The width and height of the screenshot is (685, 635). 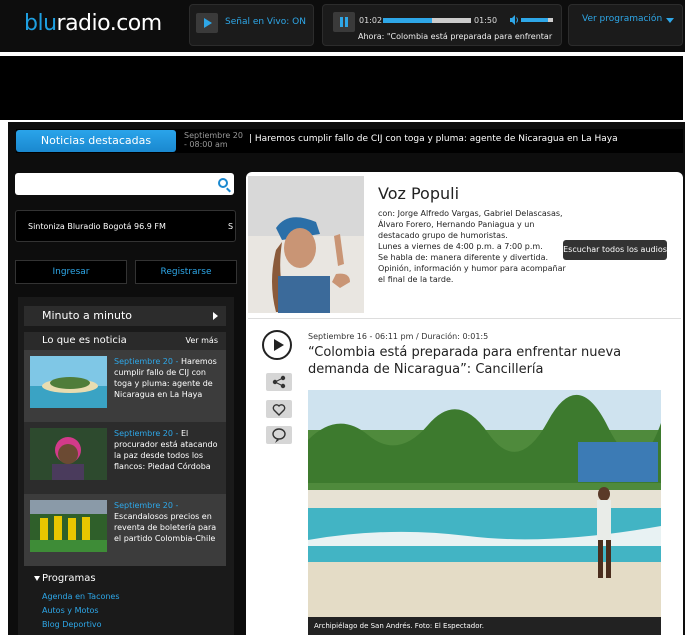 I want to click on chevron-right-icon, so click(x=215, y=316).